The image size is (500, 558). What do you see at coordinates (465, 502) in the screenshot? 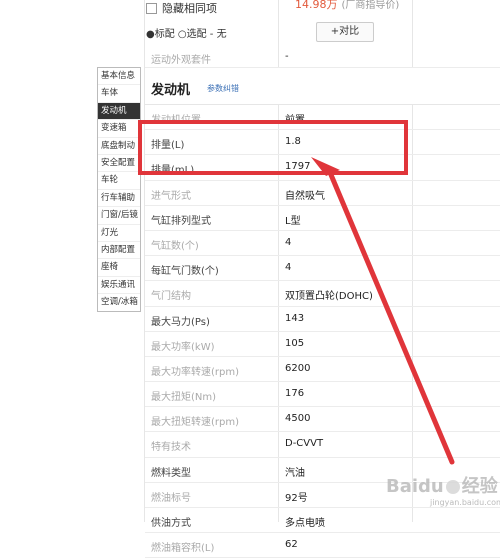
I see `watermark-url: jingyan.baidu.com` at bounding box center [465, 502].